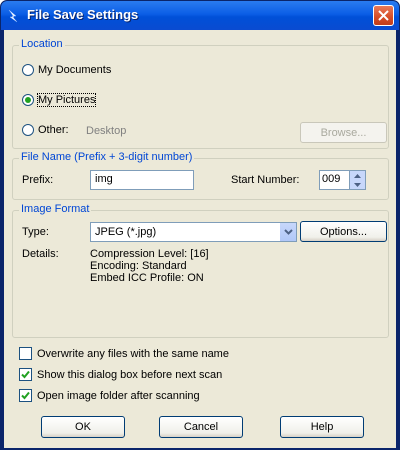  What do you see at coordinates (357, 175) in the screenshot?
I see `spin-up-icon` at bounding box center [357, 175].